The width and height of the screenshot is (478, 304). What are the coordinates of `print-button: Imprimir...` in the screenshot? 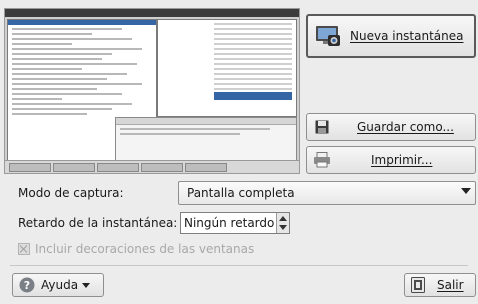 It's located at (391, 160).